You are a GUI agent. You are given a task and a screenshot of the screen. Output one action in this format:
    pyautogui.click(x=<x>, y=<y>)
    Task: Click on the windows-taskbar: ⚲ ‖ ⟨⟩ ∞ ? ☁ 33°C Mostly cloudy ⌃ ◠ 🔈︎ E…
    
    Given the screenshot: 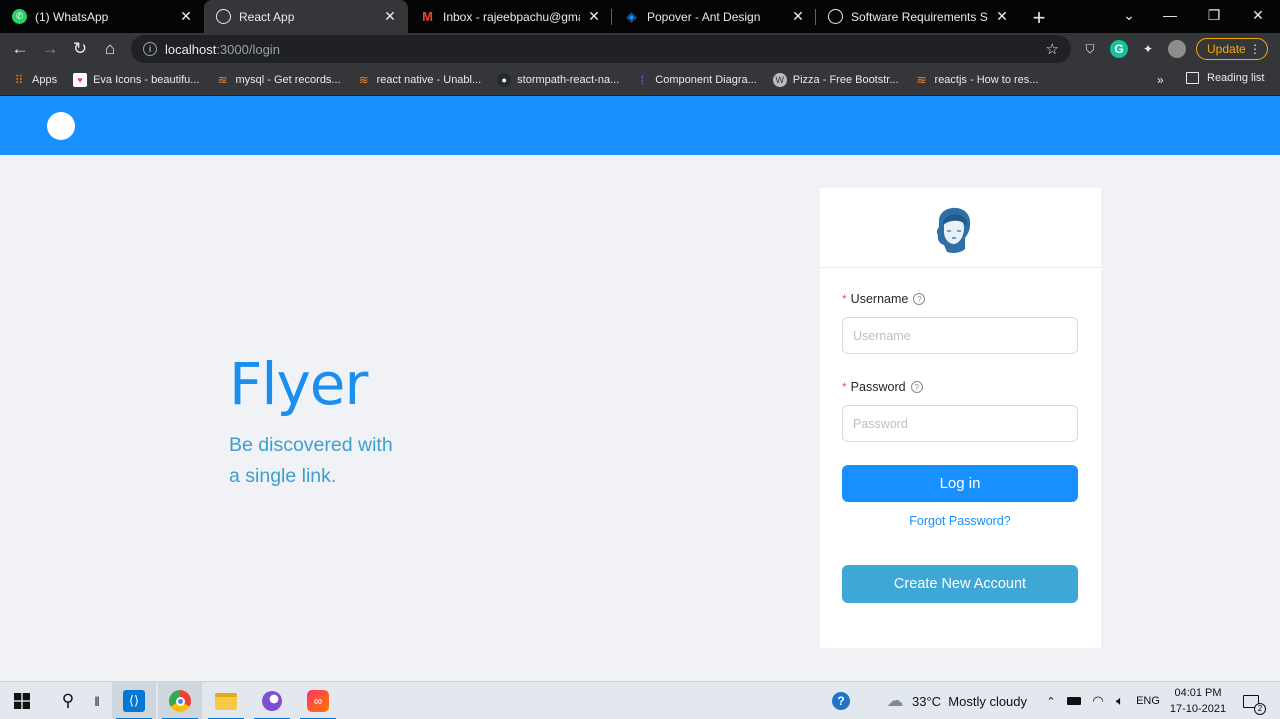 What is the action you would take?
    pyautogui.click(x=640, y=700)
    